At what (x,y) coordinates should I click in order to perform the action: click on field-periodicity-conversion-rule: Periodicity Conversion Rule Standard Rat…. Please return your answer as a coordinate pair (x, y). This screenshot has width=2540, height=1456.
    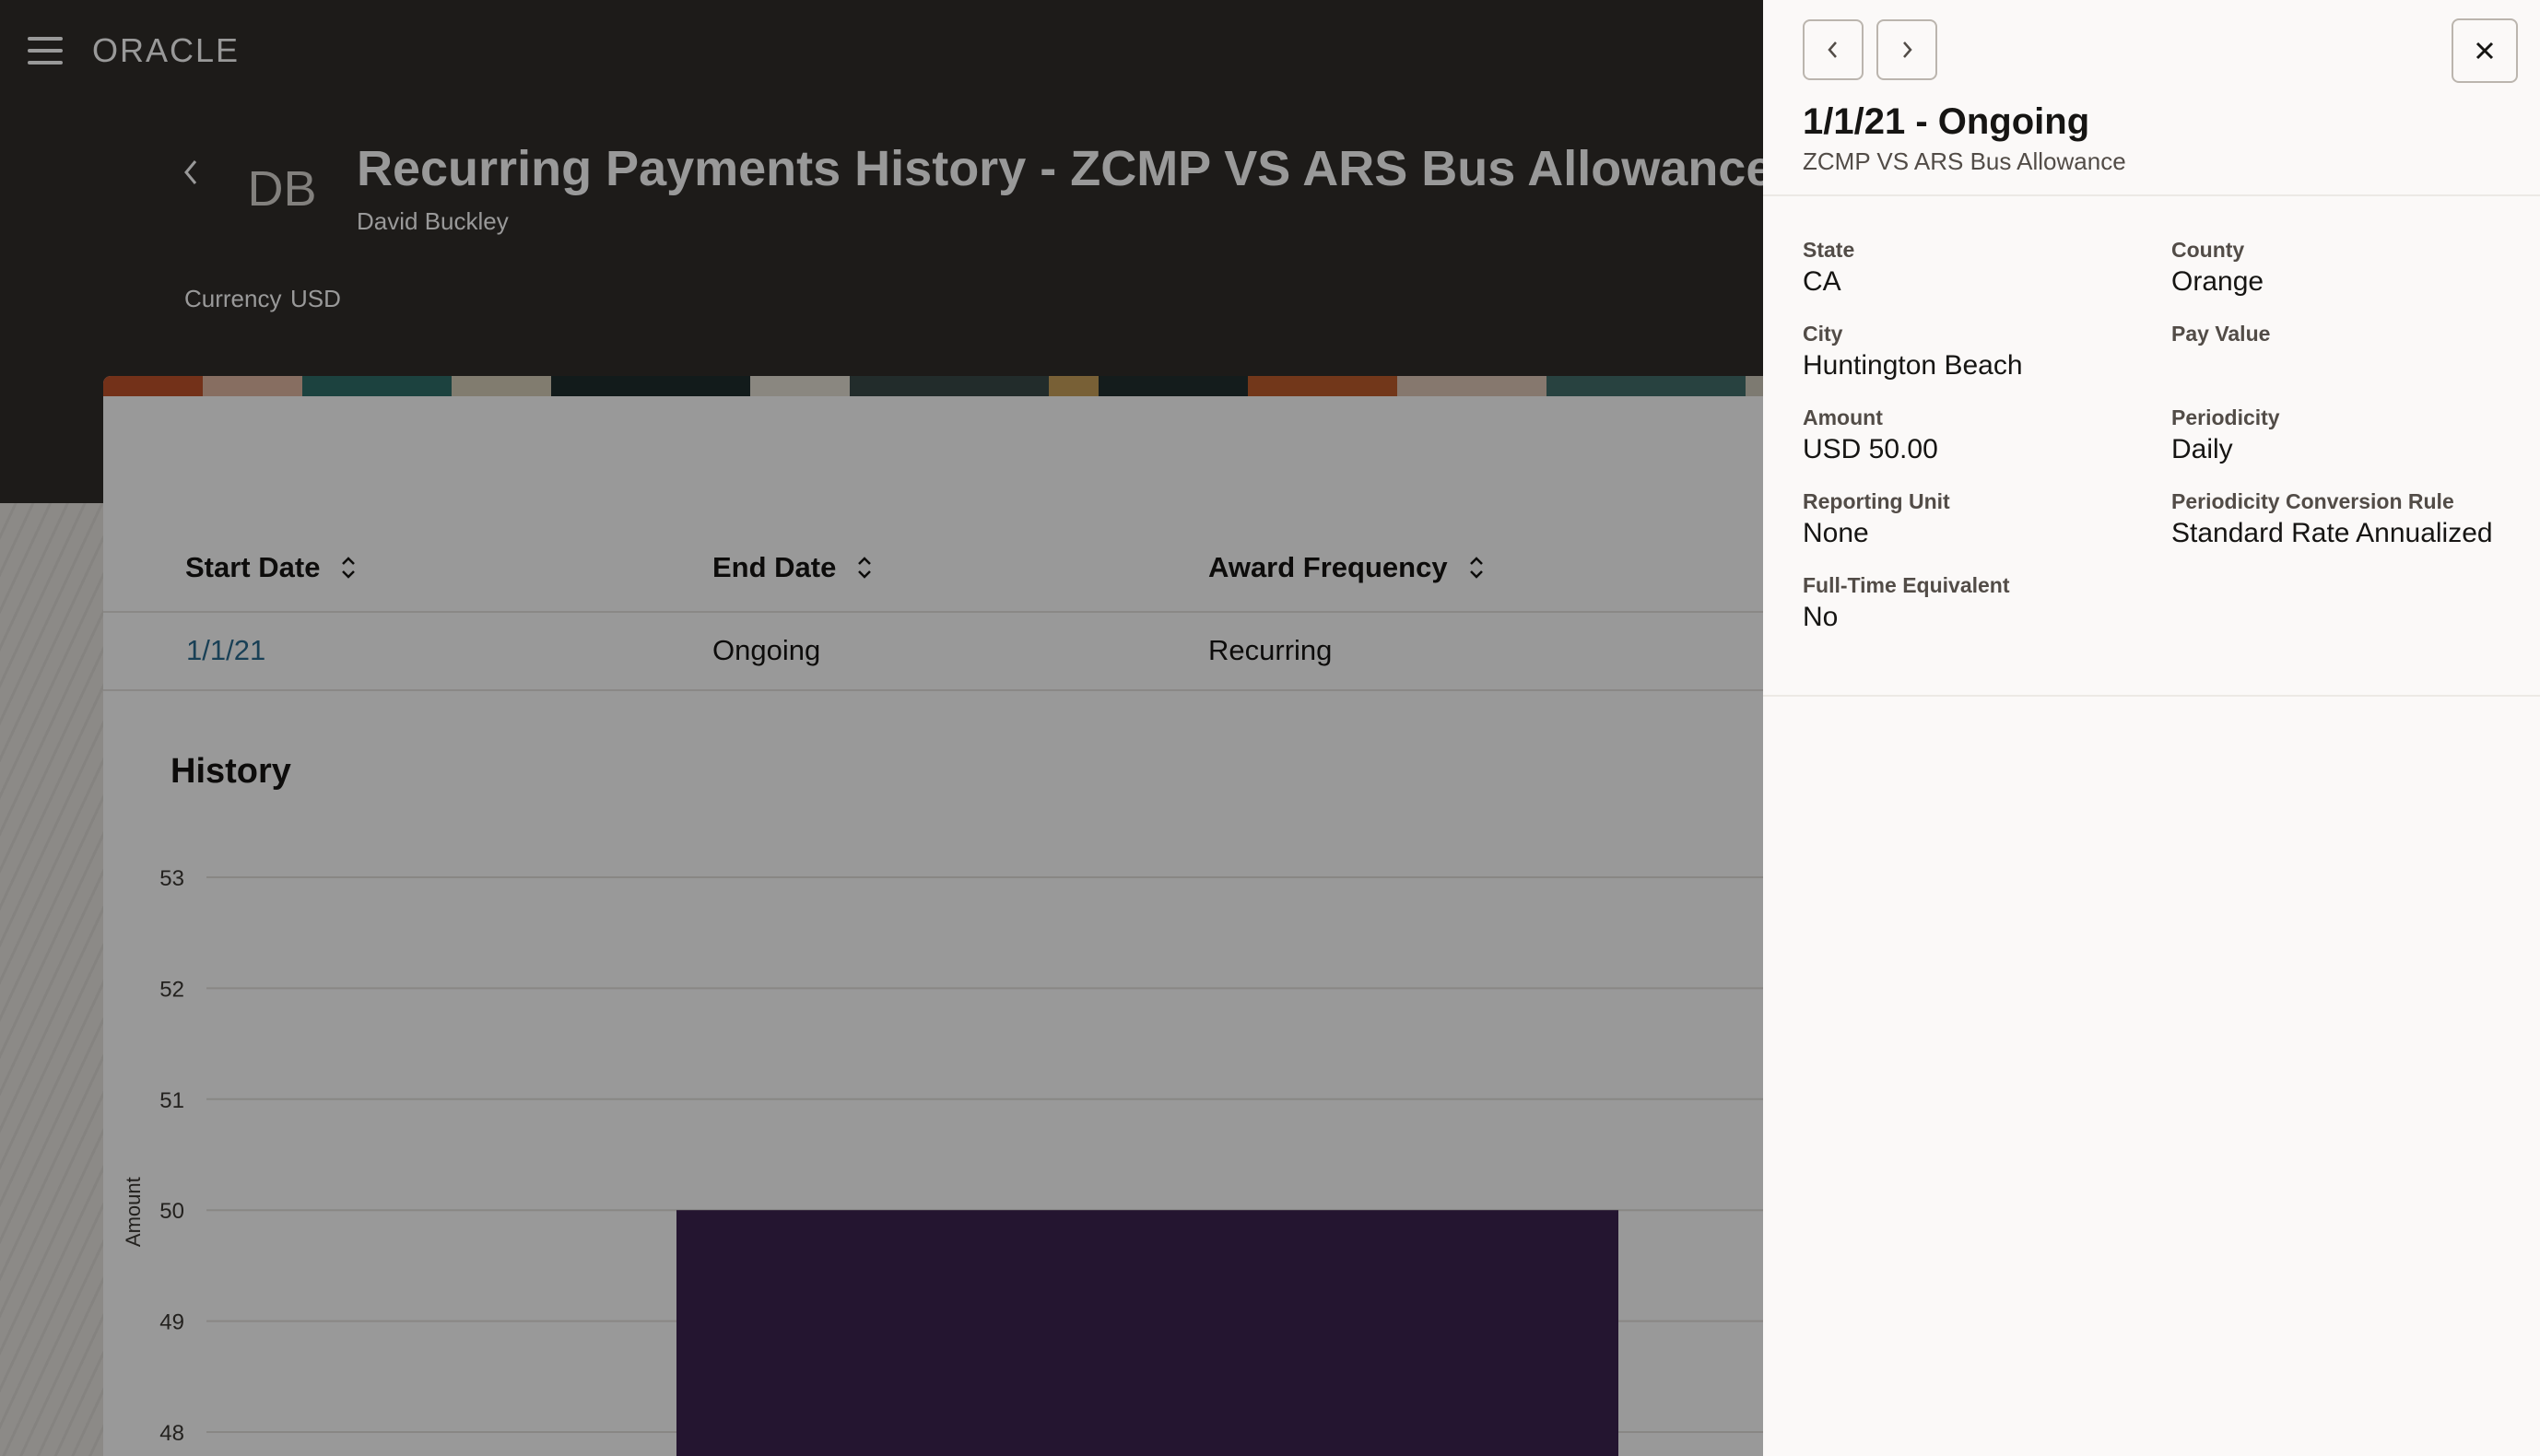
    Looking at the image, I should click on (2332, 519).